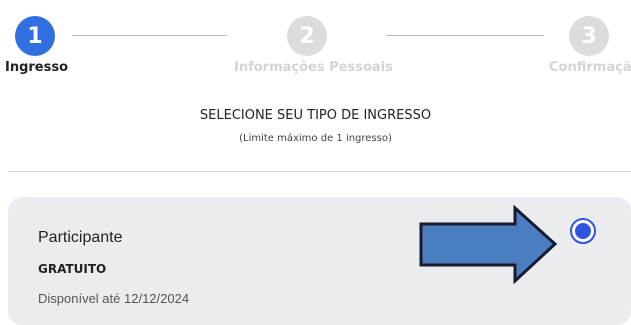  What do you see at coordinates (37, 67) in the screenshot?
I see `step-1-label: Ingresso` at bounding box center [37, 67].